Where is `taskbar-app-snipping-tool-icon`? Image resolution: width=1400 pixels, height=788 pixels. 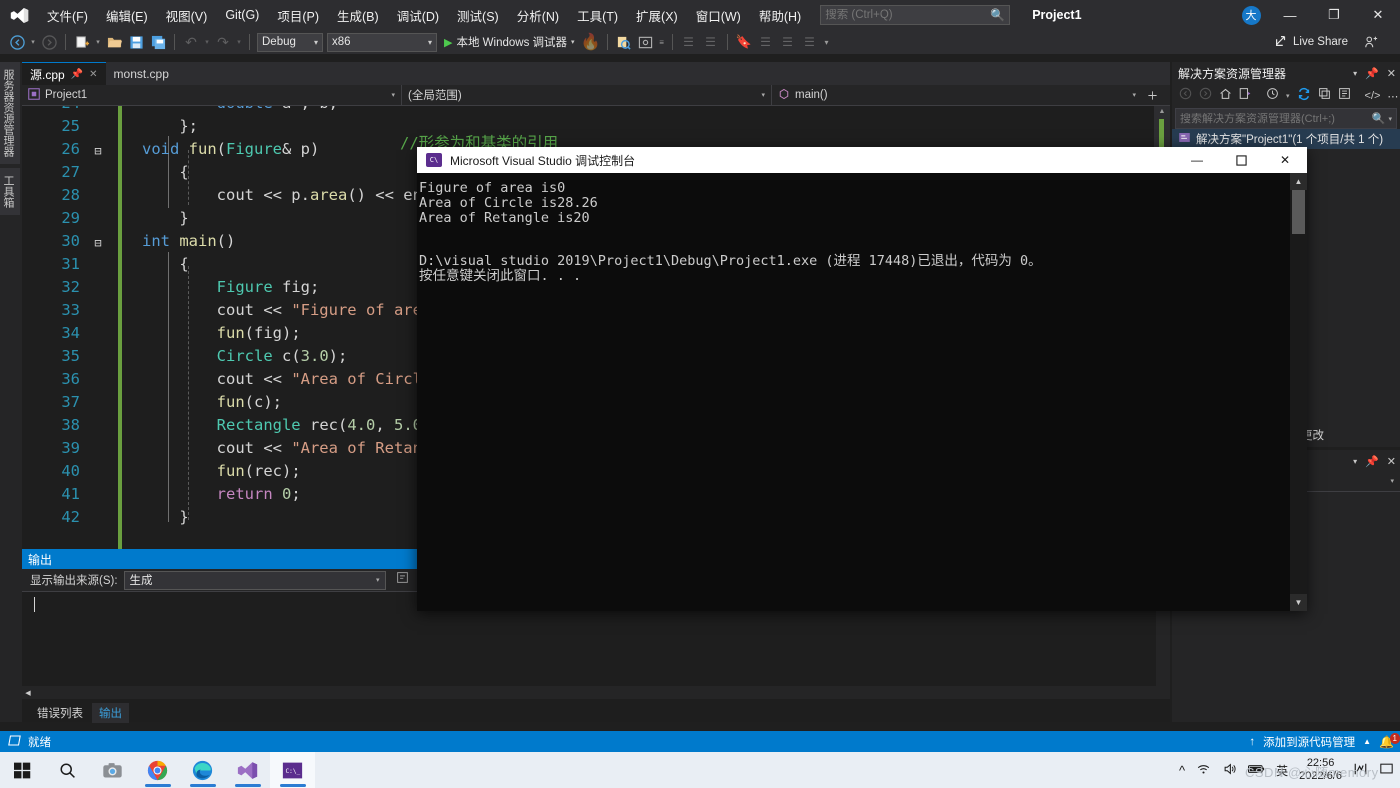 taskbar-app-snipping-tool-icon is located at coordinates (112, 770).